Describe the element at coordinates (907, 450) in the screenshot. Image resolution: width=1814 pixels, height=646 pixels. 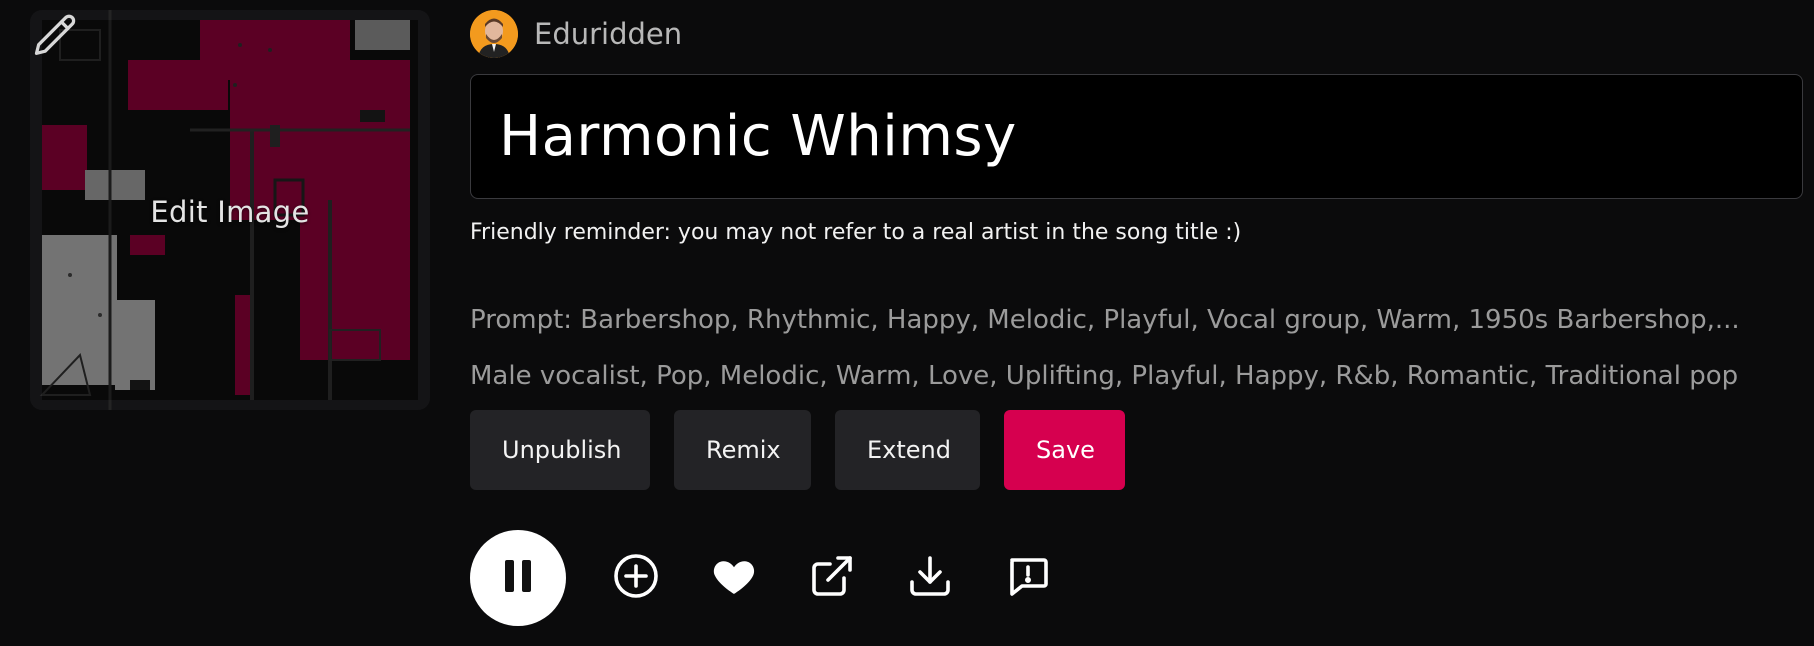
I see `extend-button: Extend` at that location.